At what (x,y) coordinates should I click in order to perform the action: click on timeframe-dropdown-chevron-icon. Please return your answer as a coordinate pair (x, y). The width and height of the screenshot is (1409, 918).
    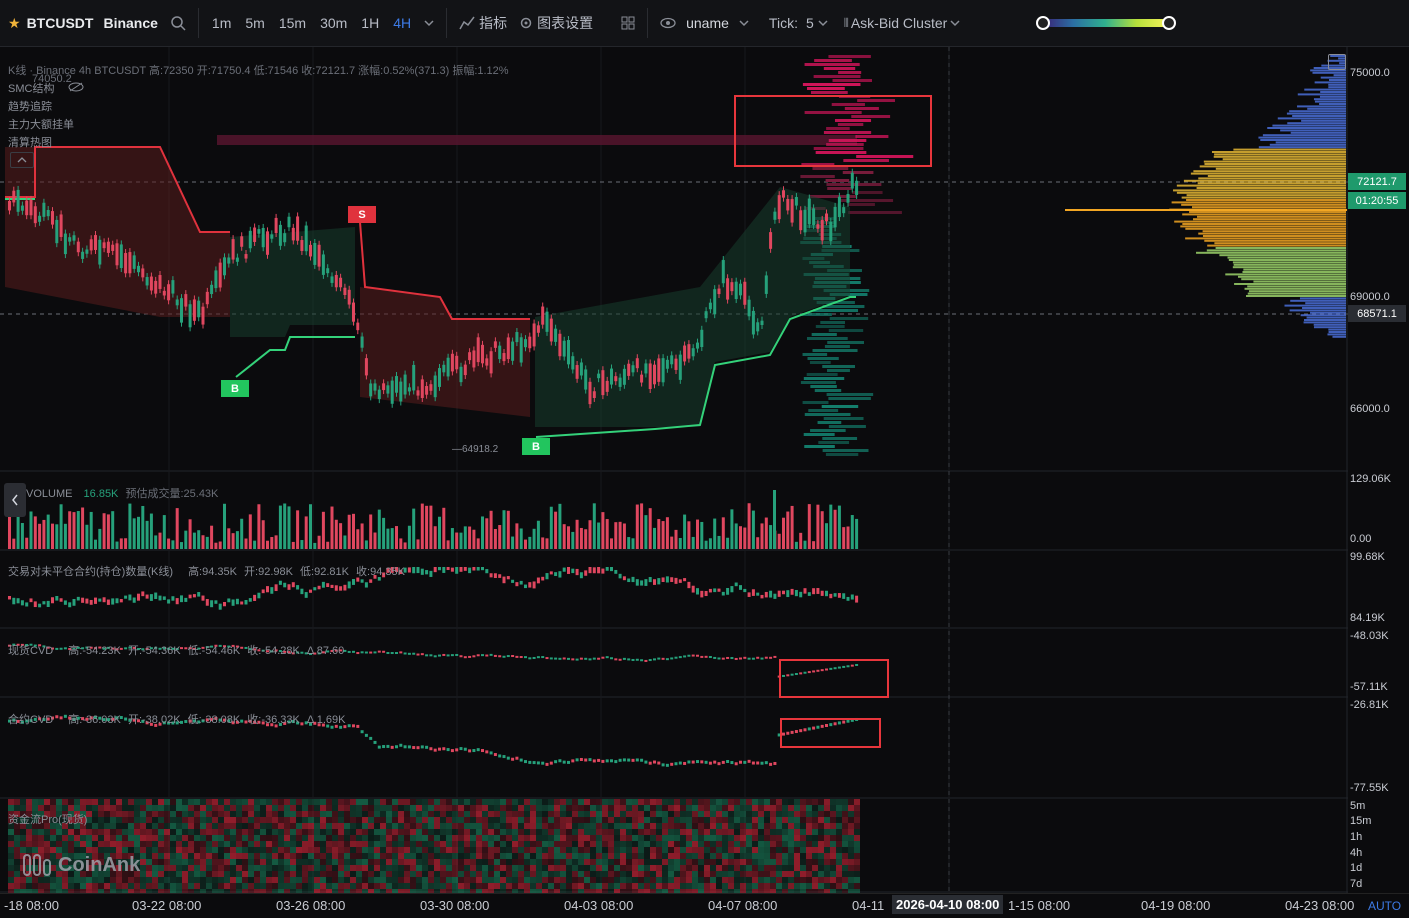
    Looking at the image, I should click on (429, 23).